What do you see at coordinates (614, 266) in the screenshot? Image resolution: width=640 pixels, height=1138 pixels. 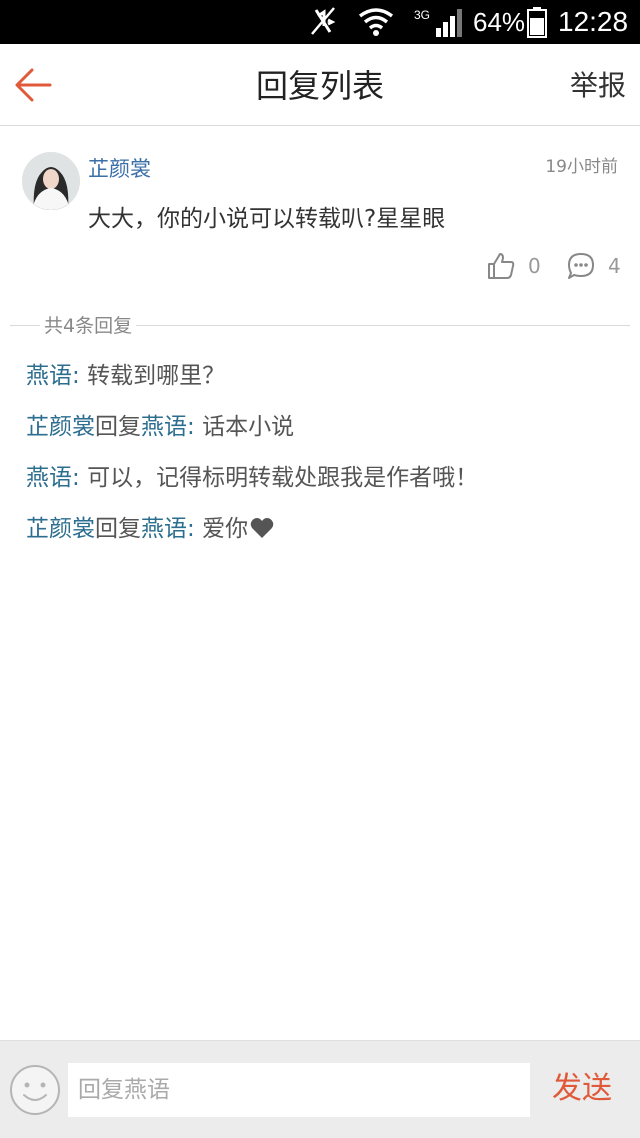 I see `comment-count: 4` at bounding box center [614, 266].